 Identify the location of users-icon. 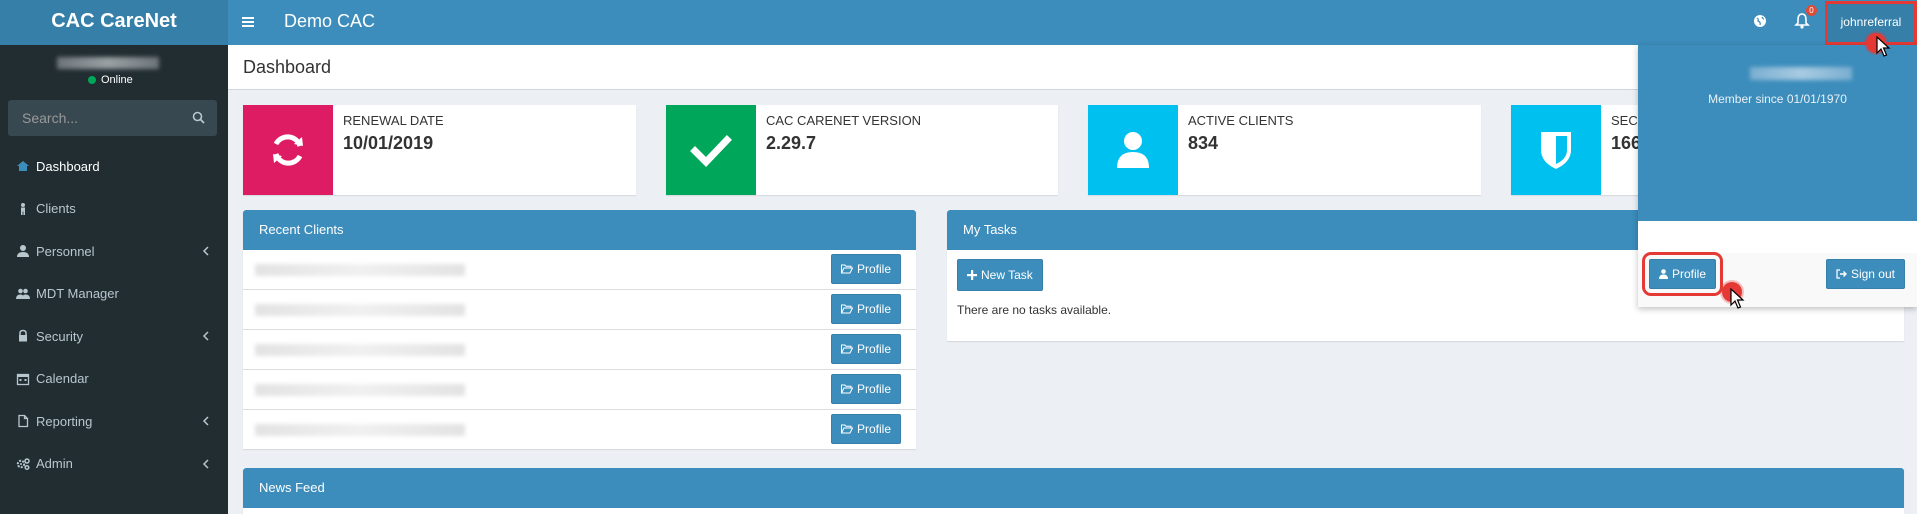
(23, 293).